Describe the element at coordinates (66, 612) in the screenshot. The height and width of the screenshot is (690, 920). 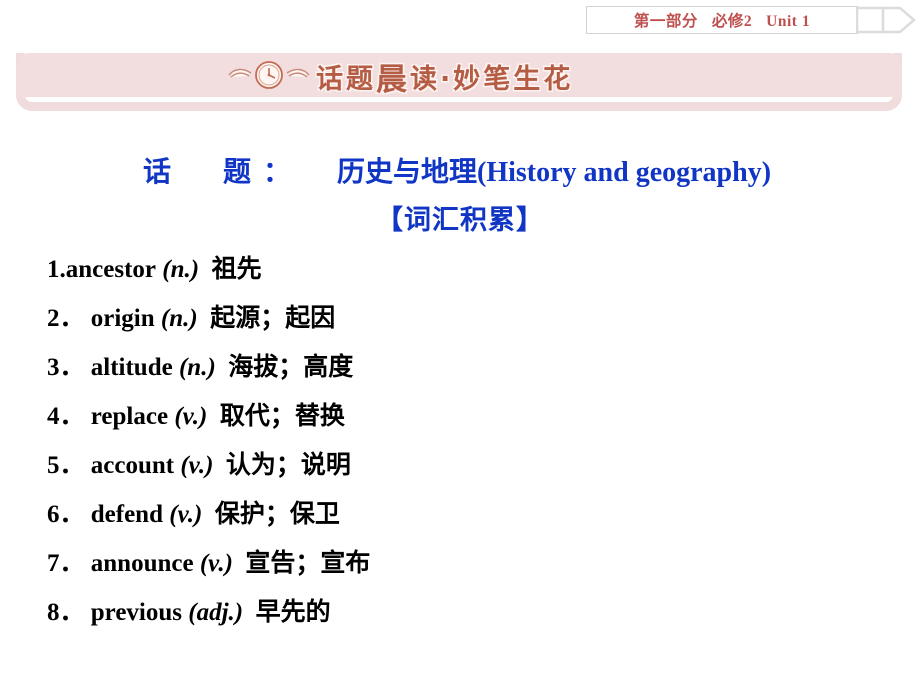
I see `item-number: 8．` at that location.